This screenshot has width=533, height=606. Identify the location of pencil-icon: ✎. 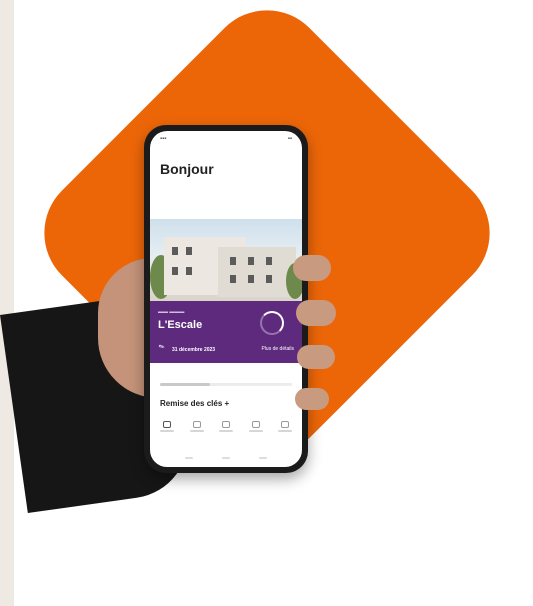
(162, 347).